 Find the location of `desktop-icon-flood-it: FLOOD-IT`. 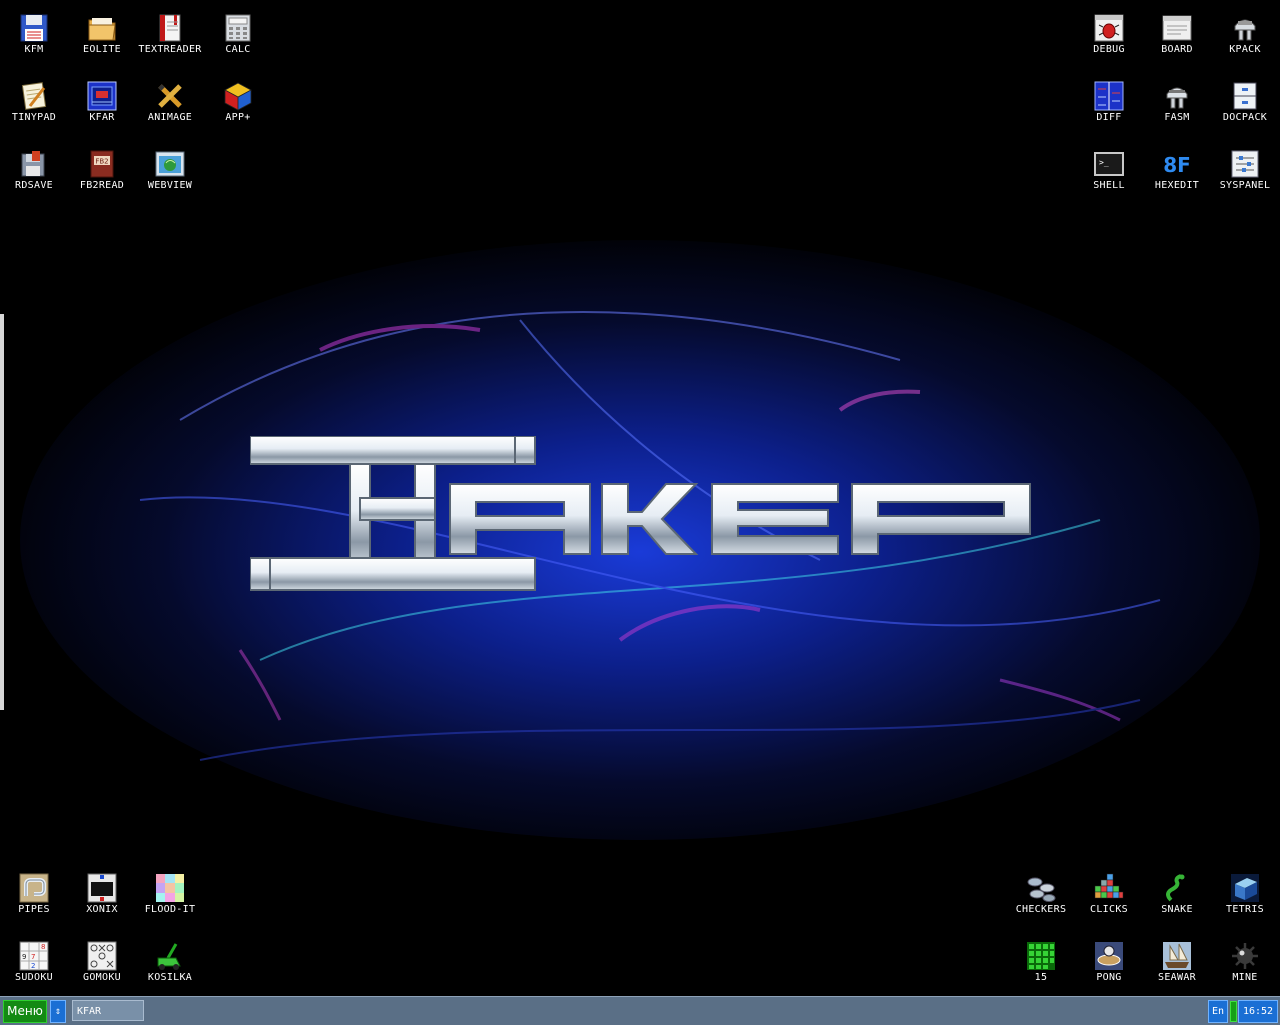

desktop-icon-flood-it: FLOOD-IT is located at coordinates (170, 896).